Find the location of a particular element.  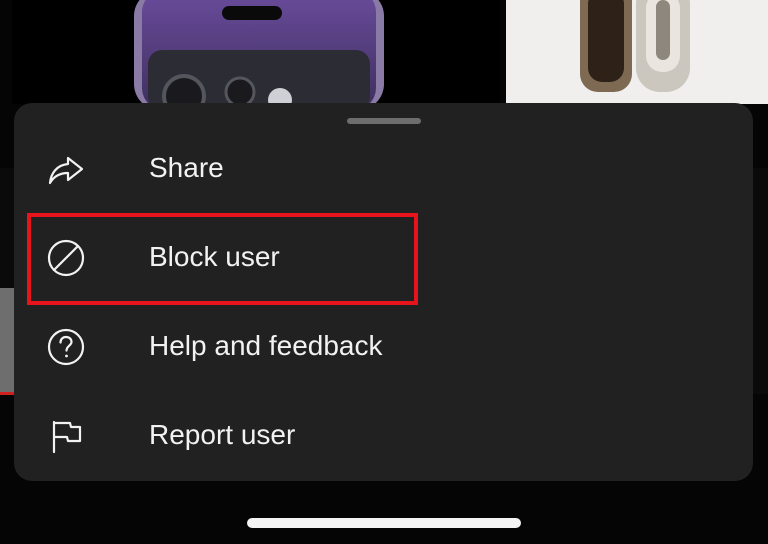

flag-icon is located at coordinates (66, 436).